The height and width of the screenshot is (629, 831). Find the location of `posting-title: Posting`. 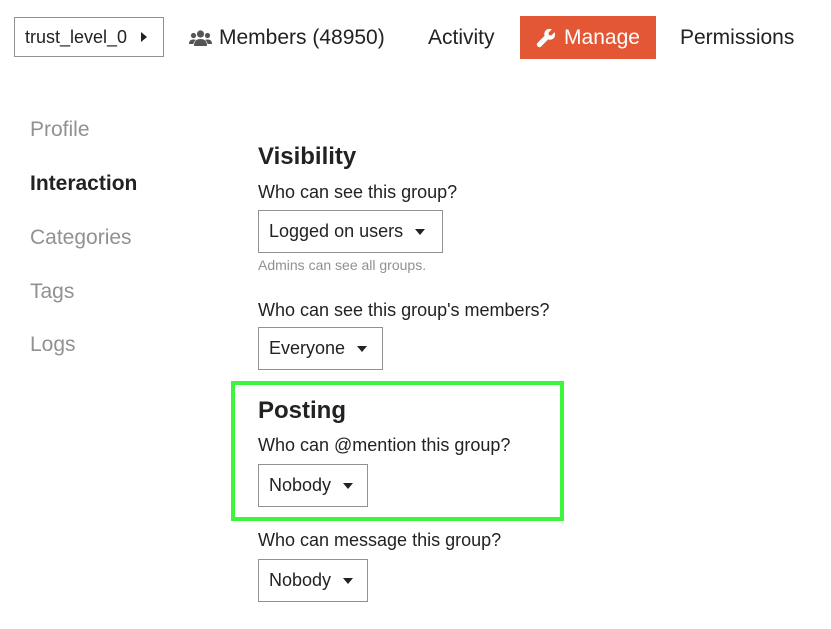

posting-title: Posting is located at coordinates (302, 410).